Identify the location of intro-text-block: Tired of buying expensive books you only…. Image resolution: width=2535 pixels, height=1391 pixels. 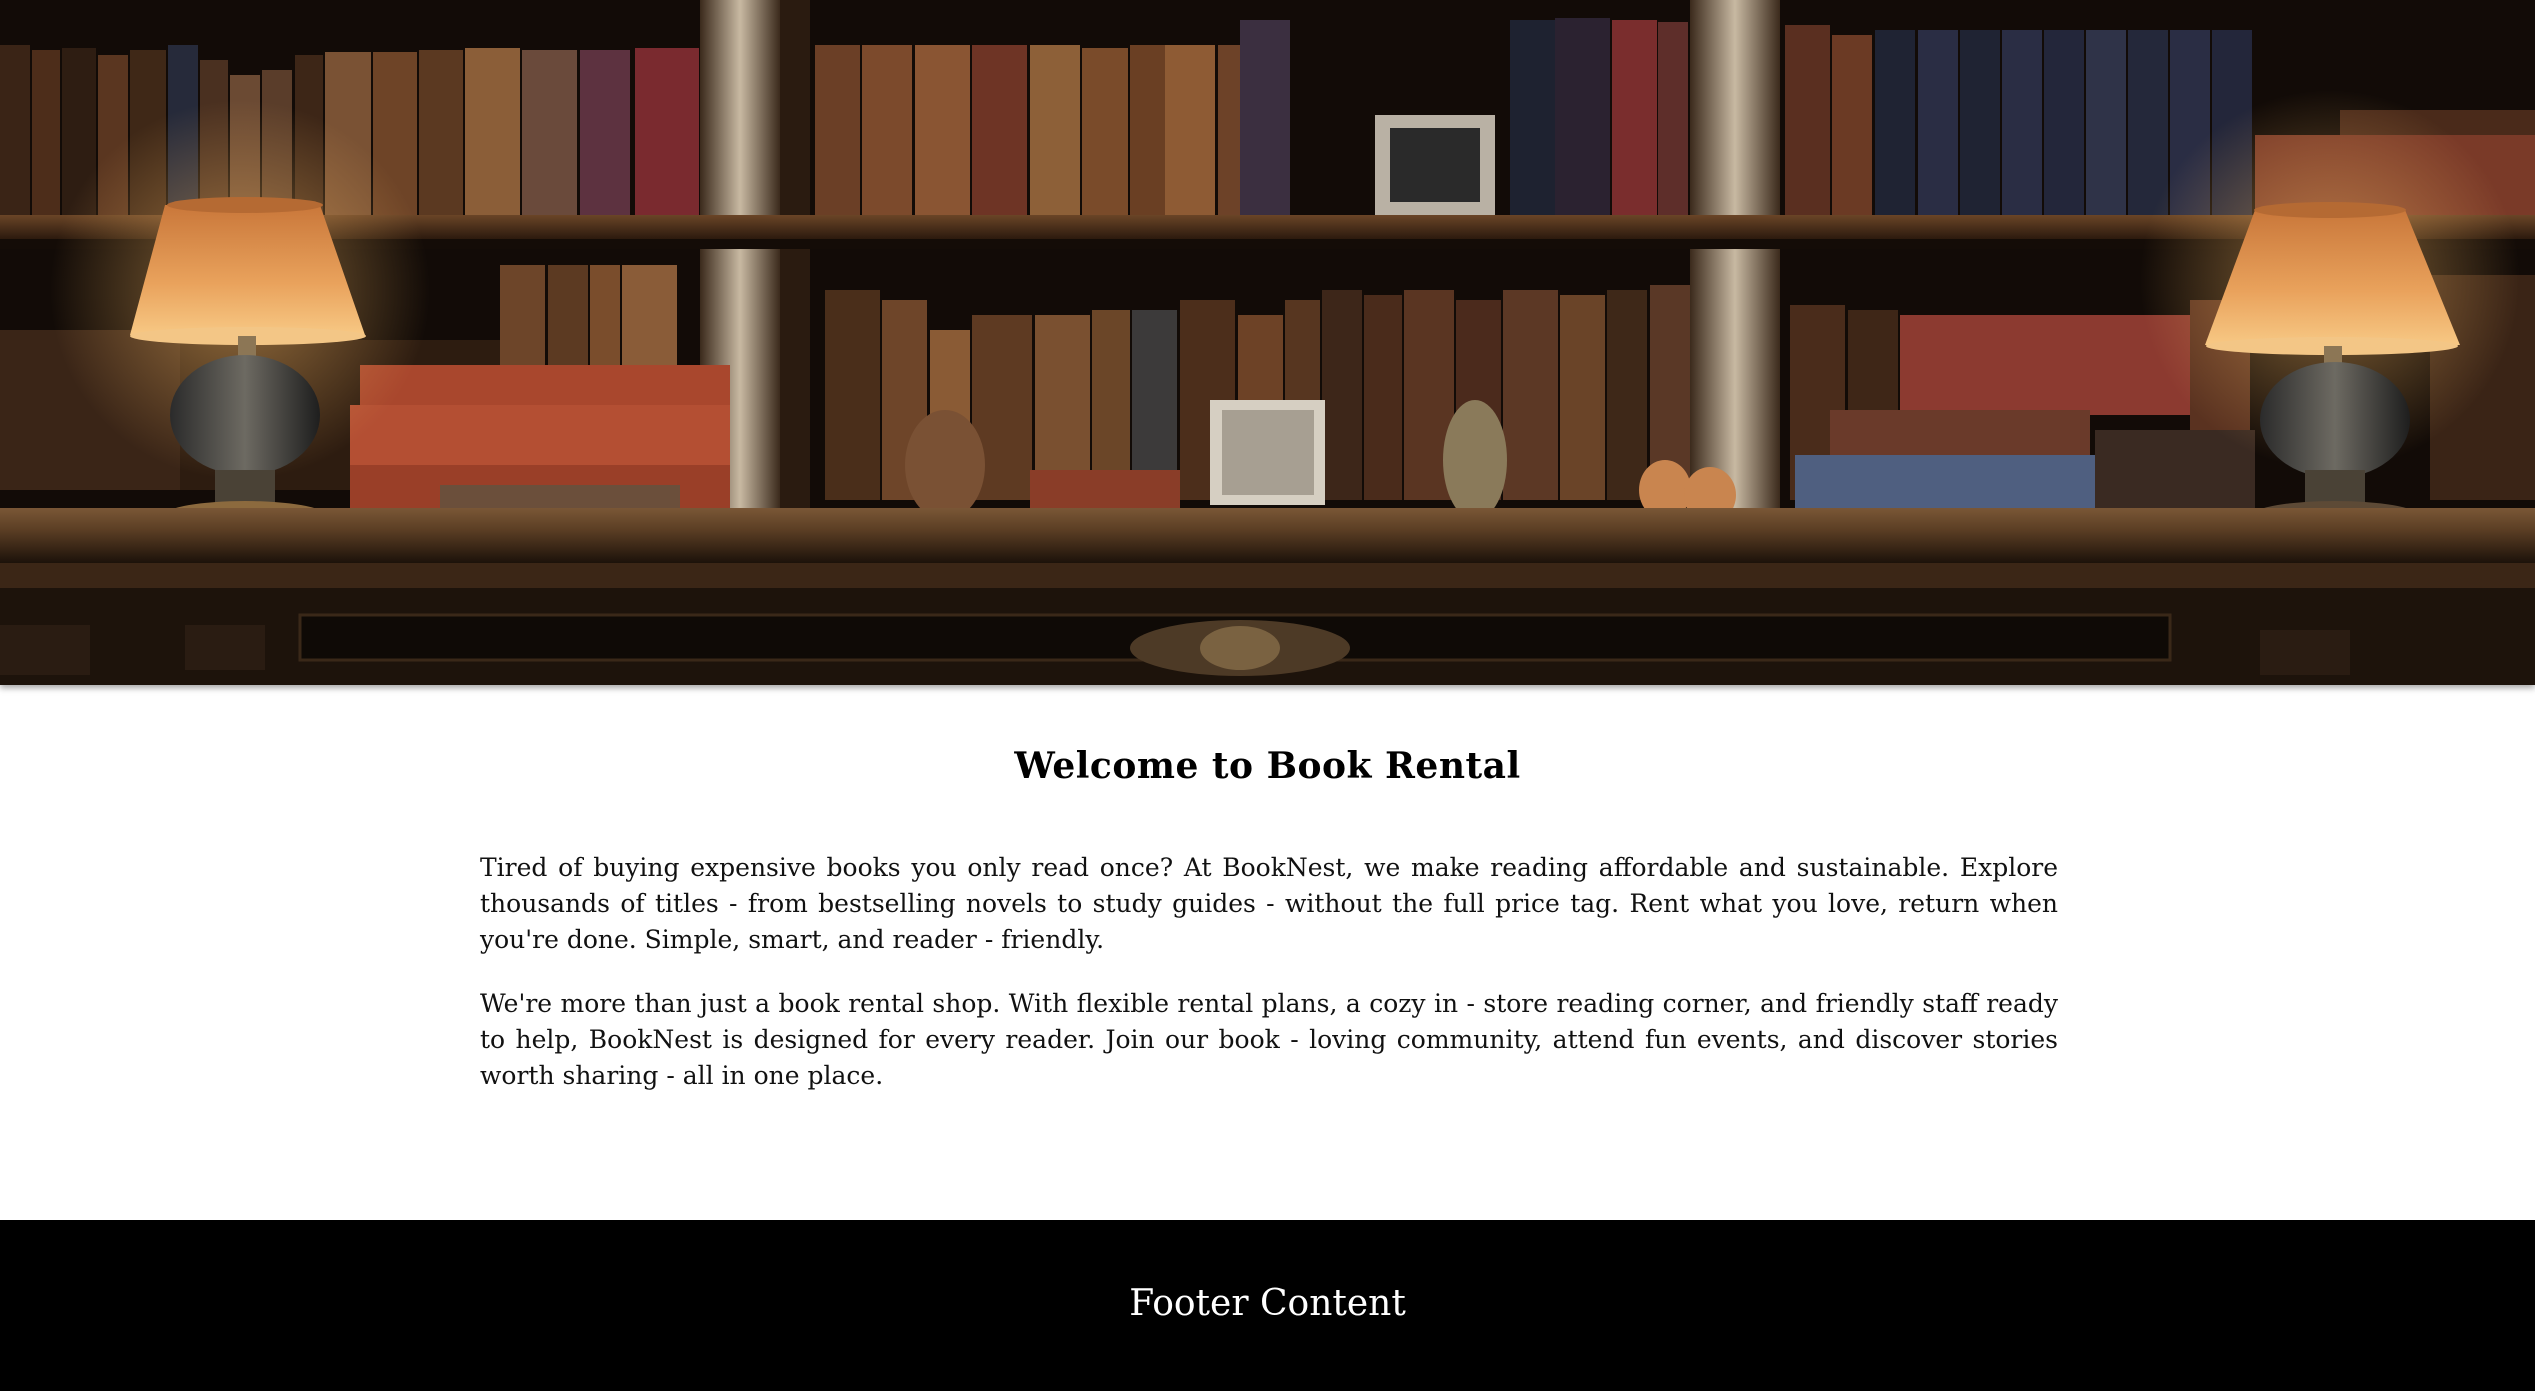
(1269, 986).